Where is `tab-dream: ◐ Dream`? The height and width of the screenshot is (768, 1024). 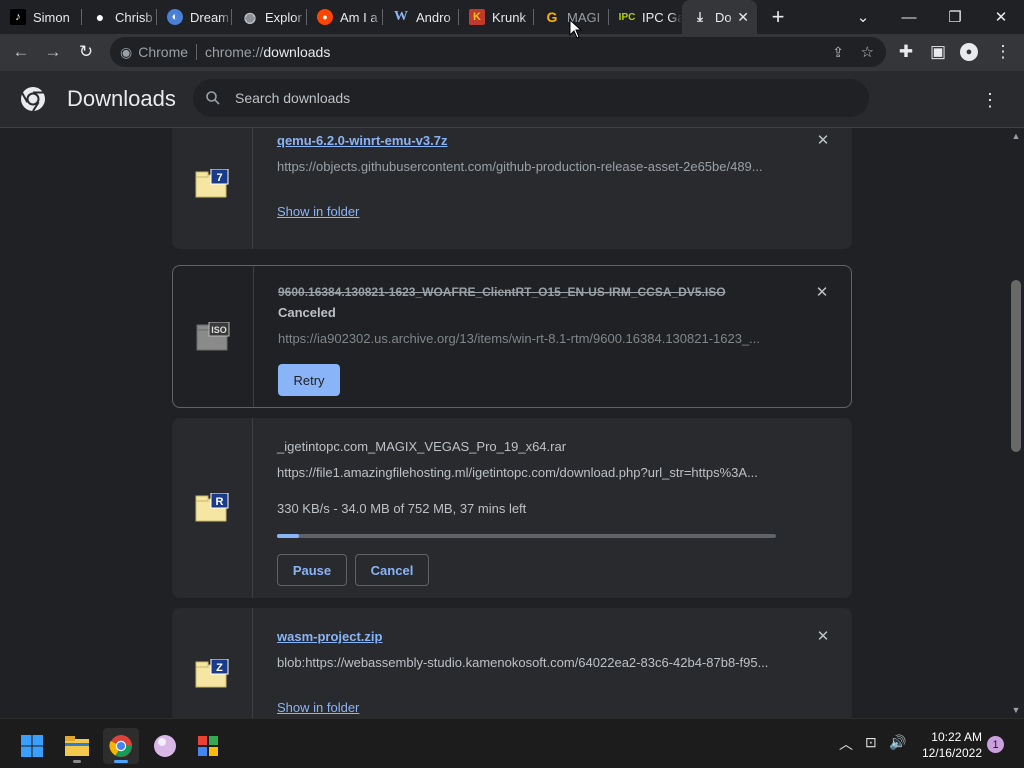 tab-dream: ◐ Dream is located at coordinates (194, 17).